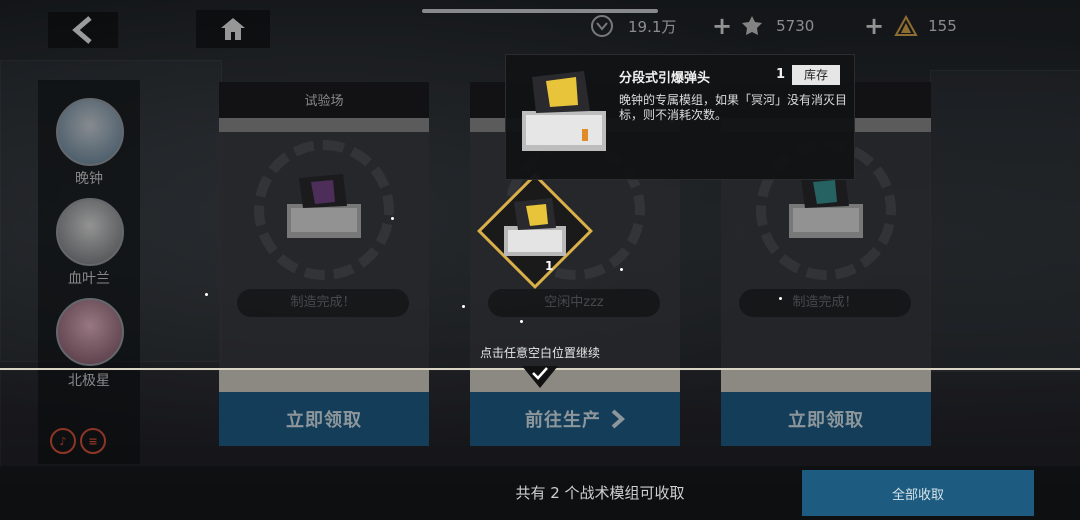 This screenshot has height=520, width=1080. I want to click on collectable-summary: 共有 2 个战术模组可收取, so click(600, 493).